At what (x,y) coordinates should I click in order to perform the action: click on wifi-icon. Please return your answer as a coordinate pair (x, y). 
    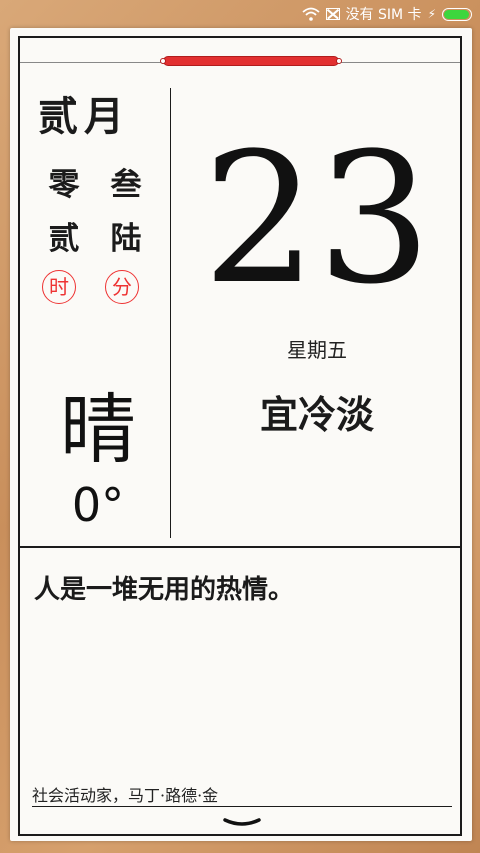
    Looking at the image, I should click on (310, 14).